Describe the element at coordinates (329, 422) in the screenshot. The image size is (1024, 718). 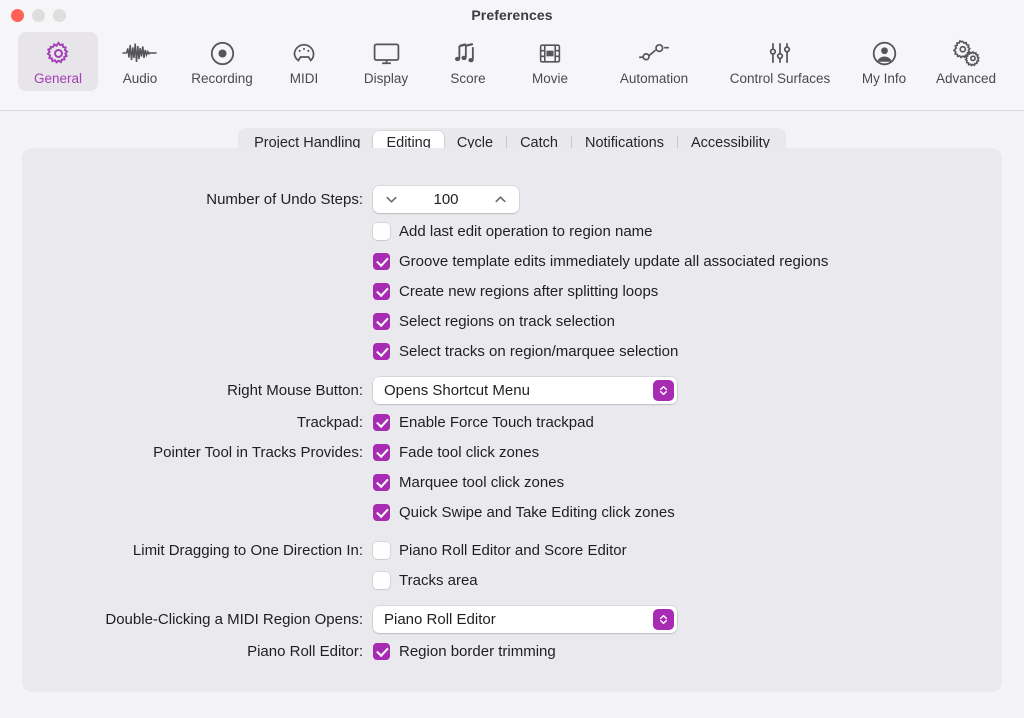
I see `trackpad-label: Trackpad:` at that location.